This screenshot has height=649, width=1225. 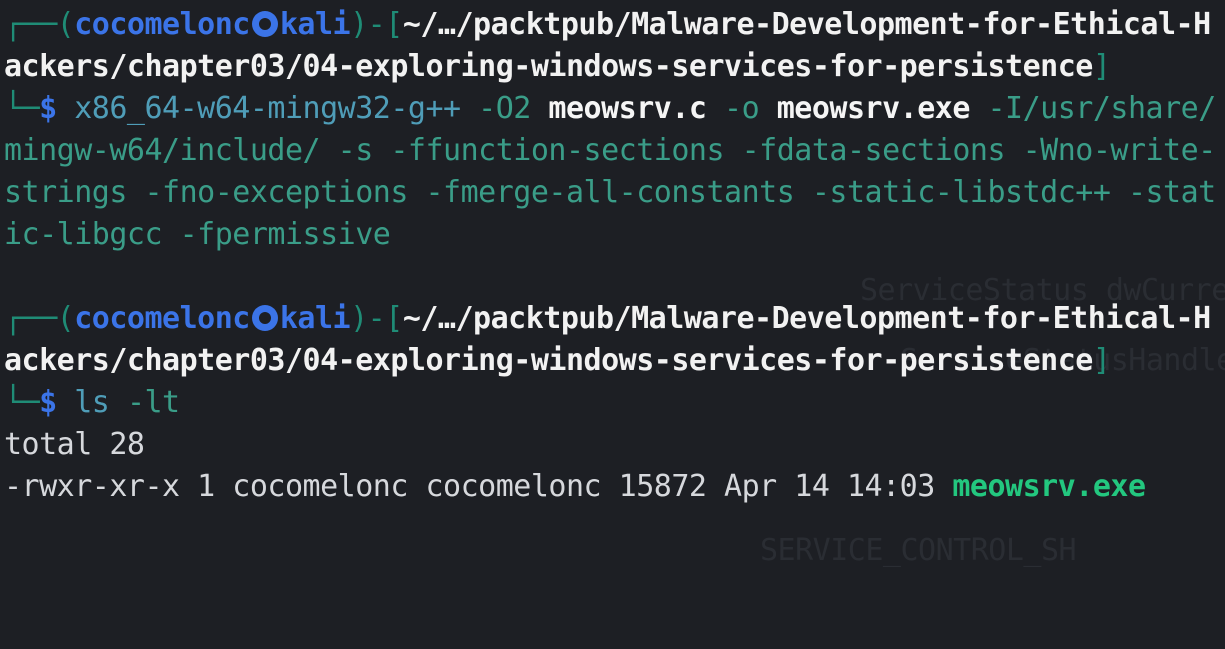 What do you see at coordinates (74, 444) in the screenshot?
I see `output-total: total 28` at bounding box center [74, 444].